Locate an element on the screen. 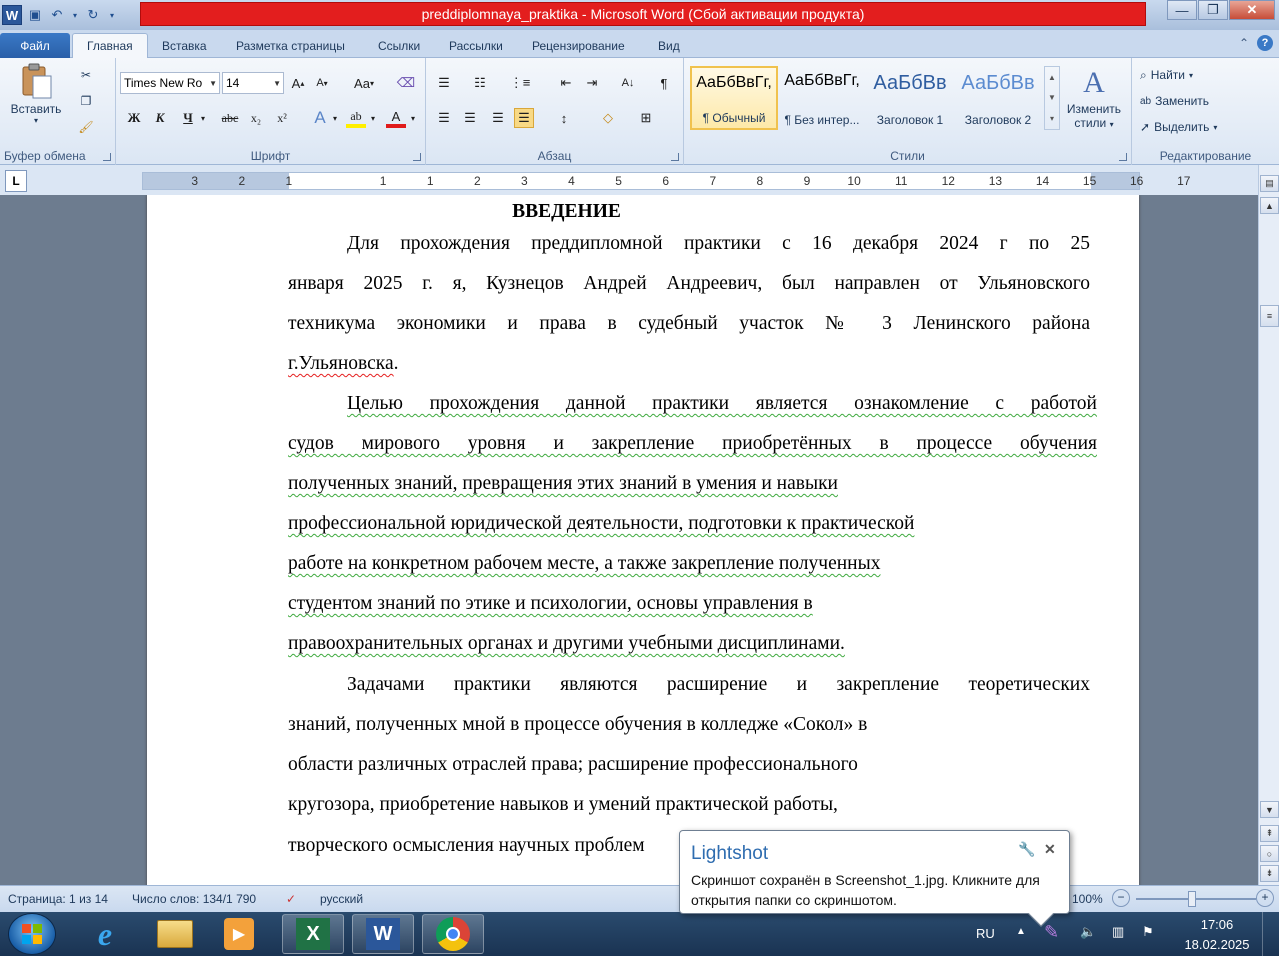 The image size is (1279, 956). underline-dropdown-icon: ▾ is located at coordinates (203, 118).